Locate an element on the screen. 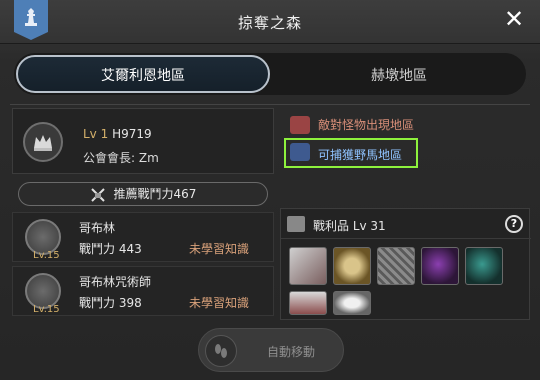 The width and height of the screenshot is (540, 380). footprints-icon is located at coordinates (221, 351).